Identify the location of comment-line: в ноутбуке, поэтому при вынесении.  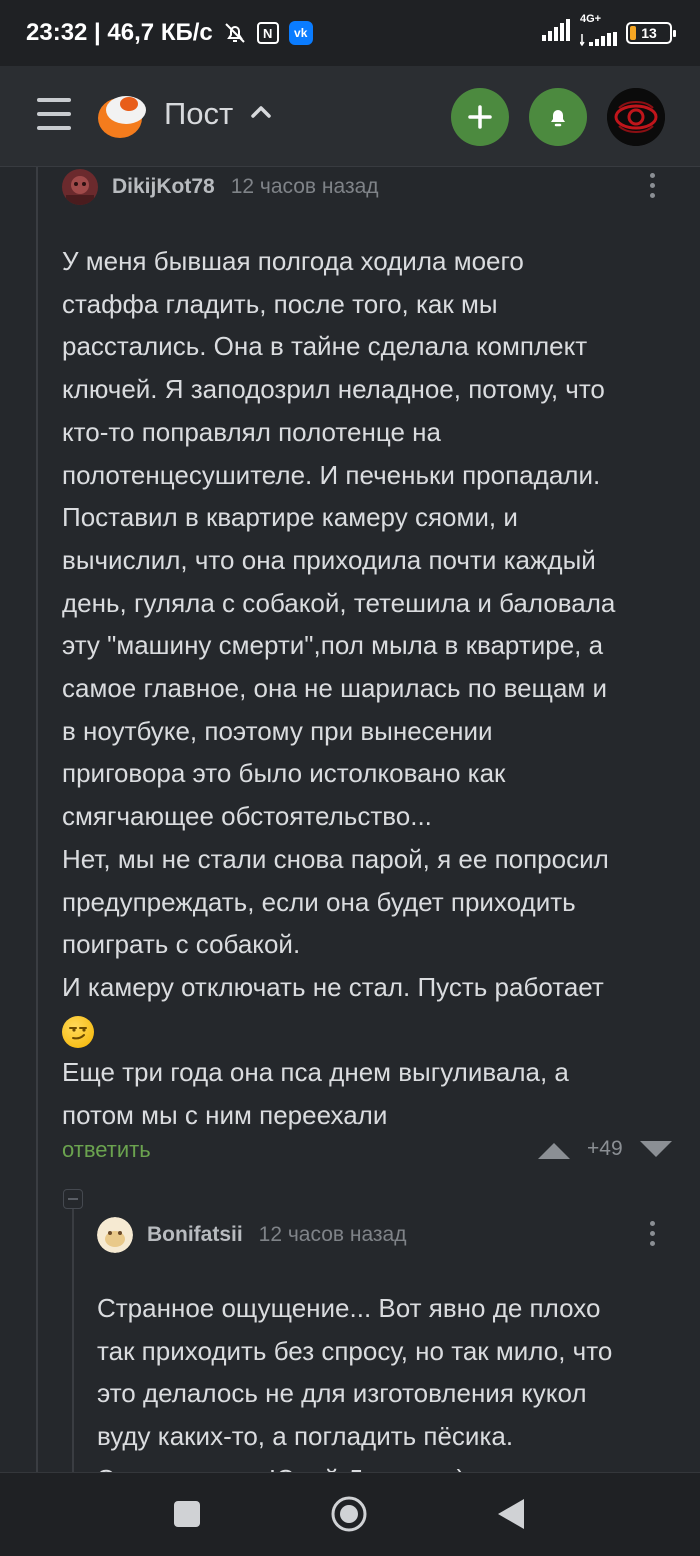
(277, 730).